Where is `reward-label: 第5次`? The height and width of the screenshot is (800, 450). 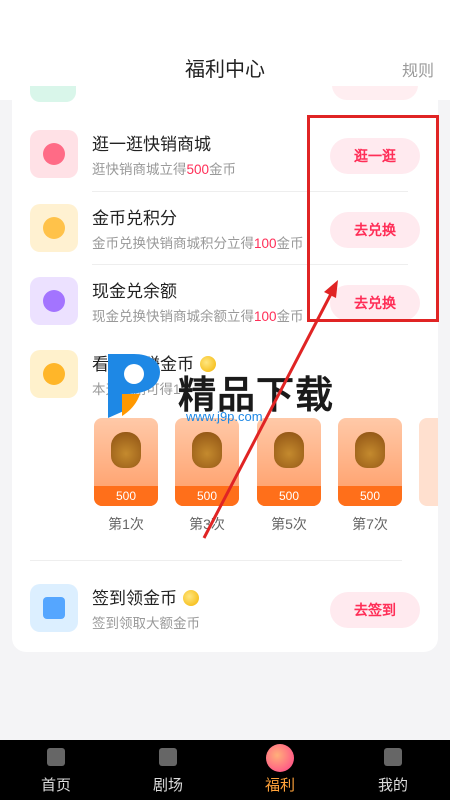
reward-label: 第5次 is located at coordinates (289, 524).